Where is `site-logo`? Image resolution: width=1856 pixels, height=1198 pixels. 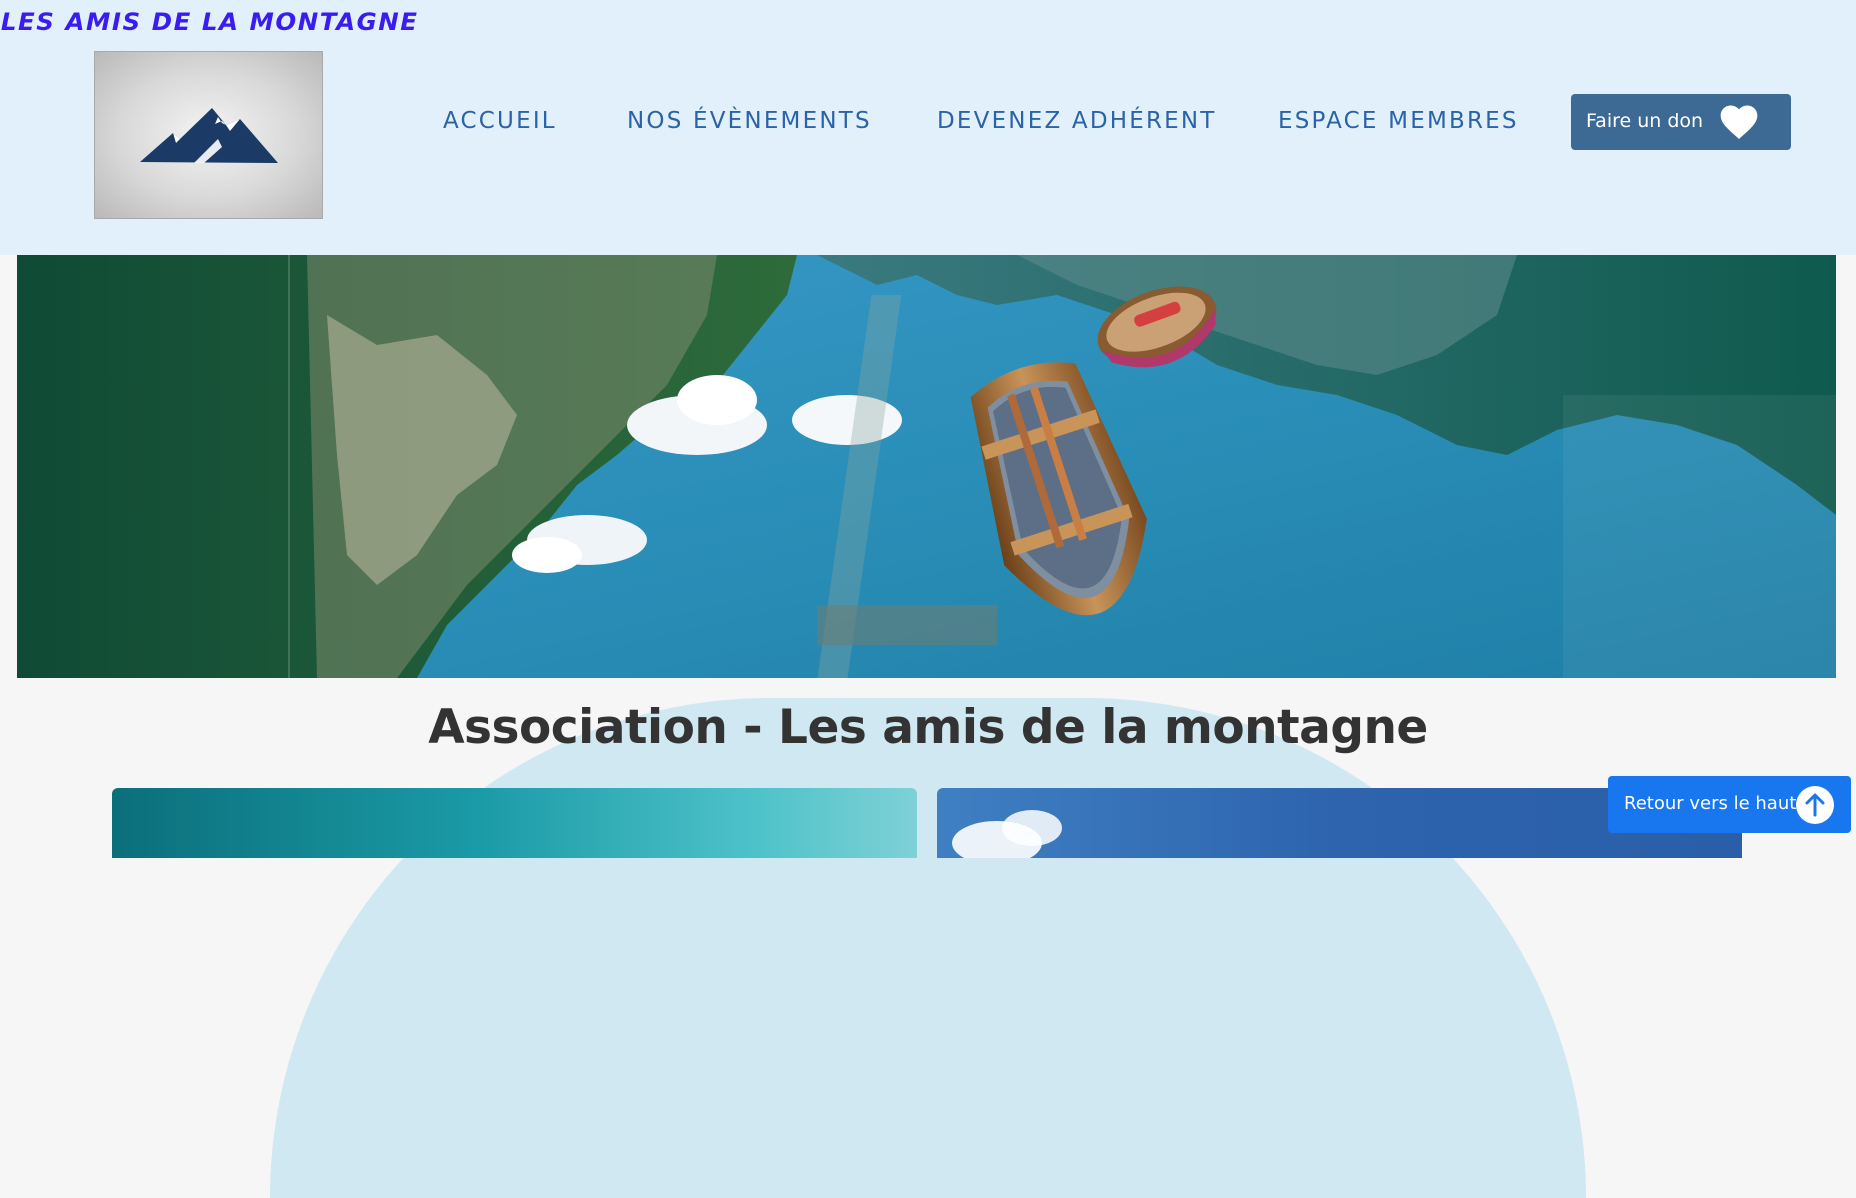
site-logo is located at coordinates (208, 135).